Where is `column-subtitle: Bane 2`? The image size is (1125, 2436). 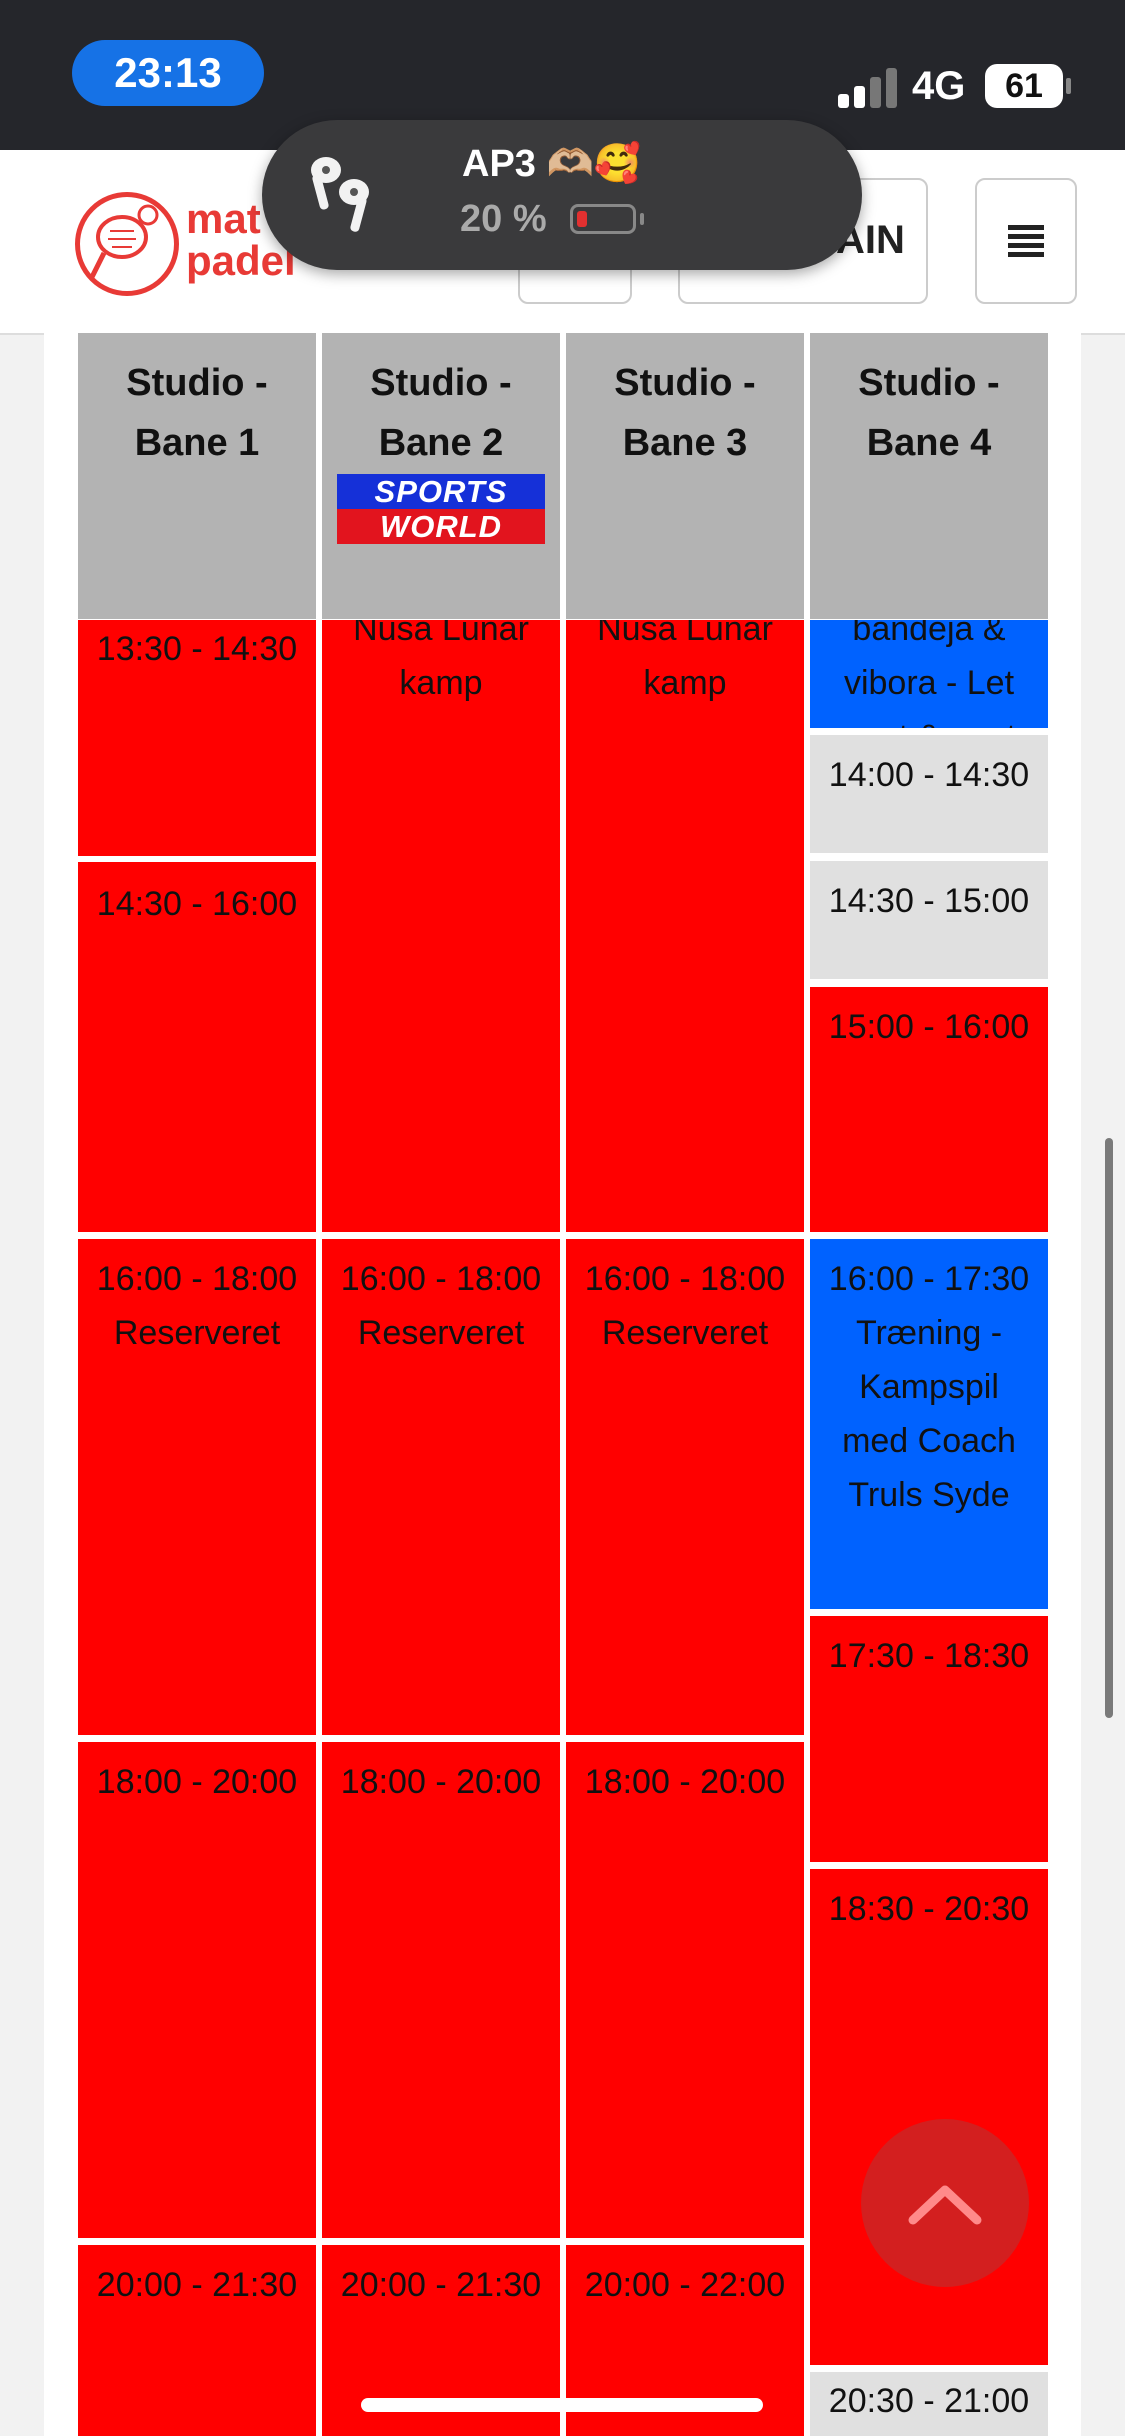 column-subtitle: Bane 2 is located at coordinates (441, 443).